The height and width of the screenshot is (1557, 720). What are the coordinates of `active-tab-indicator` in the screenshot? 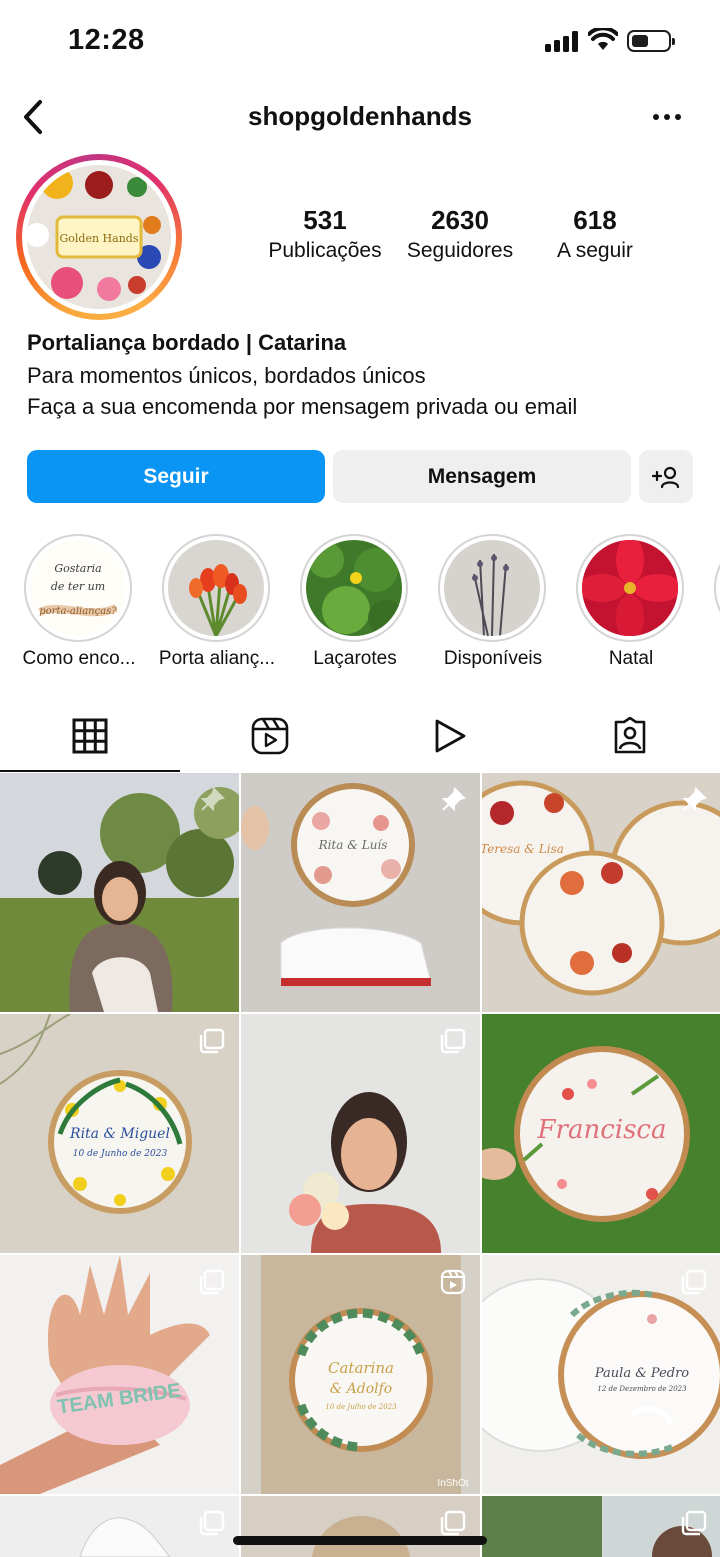 It's located at (90, 771).